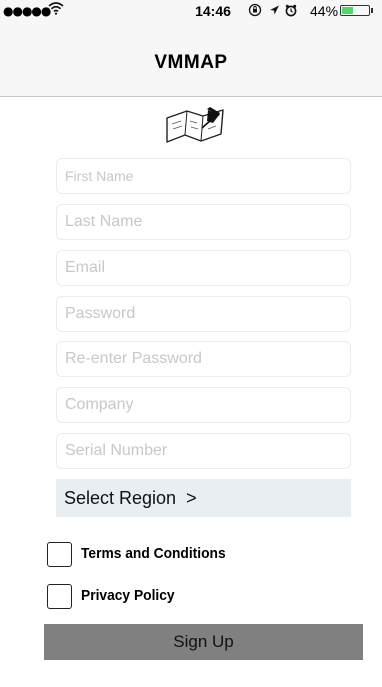  Describe the element at coordinates (130, 498) in the screenshot. I see `select-region-label: Select Region >` at that location.